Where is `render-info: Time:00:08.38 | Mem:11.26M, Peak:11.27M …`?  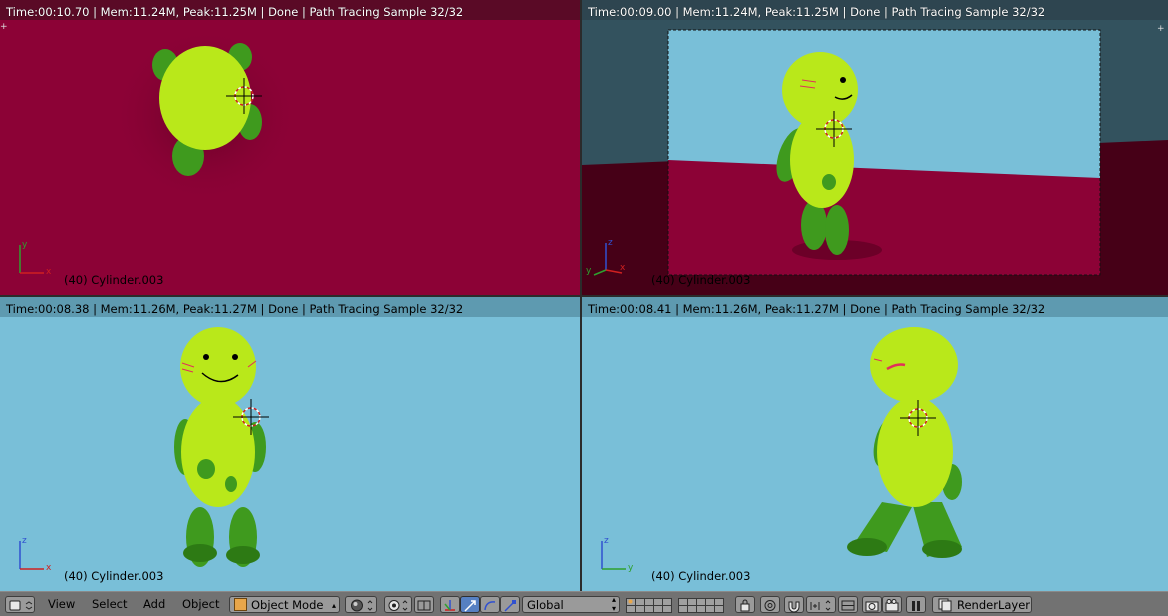 render-info: Time:00:08.38 | Mem:11.26M, Peak:11.27M … is located at coordinates (235, 309).